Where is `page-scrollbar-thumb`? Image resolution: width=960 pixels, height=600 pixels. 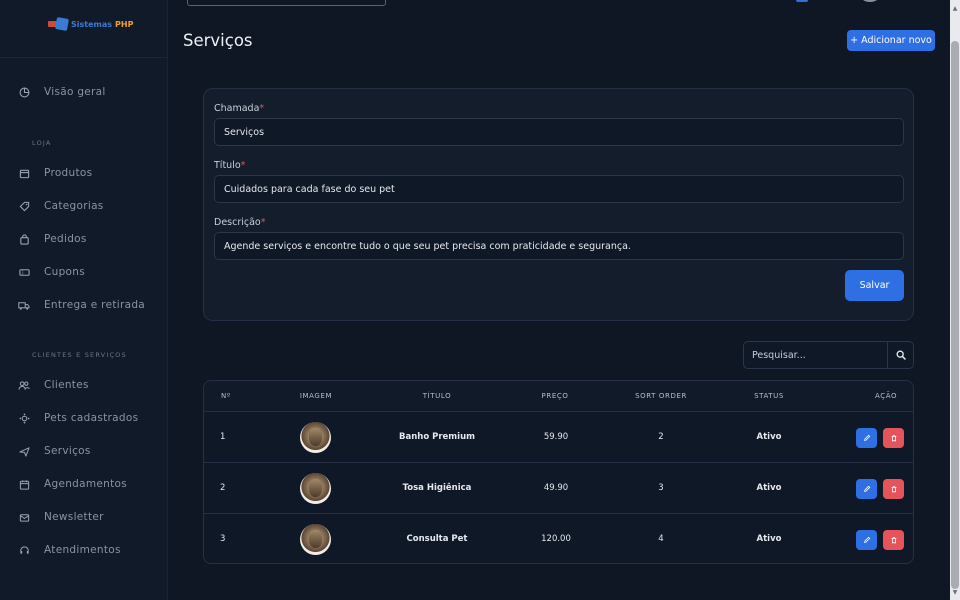 page-scrollbar-thumb is located at coordinates (955, 315).